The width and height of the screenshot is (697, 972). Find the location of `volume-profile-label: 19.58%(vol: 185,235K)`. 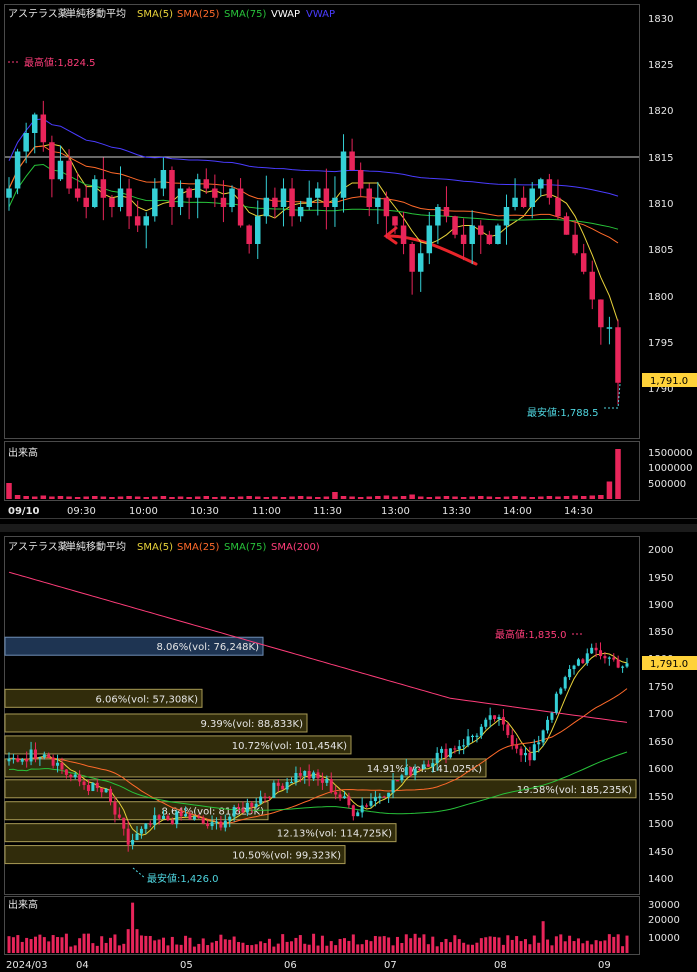

volume-profile-label: 19.58%(vol: 185,235K) is located at coordinates (574, 790).